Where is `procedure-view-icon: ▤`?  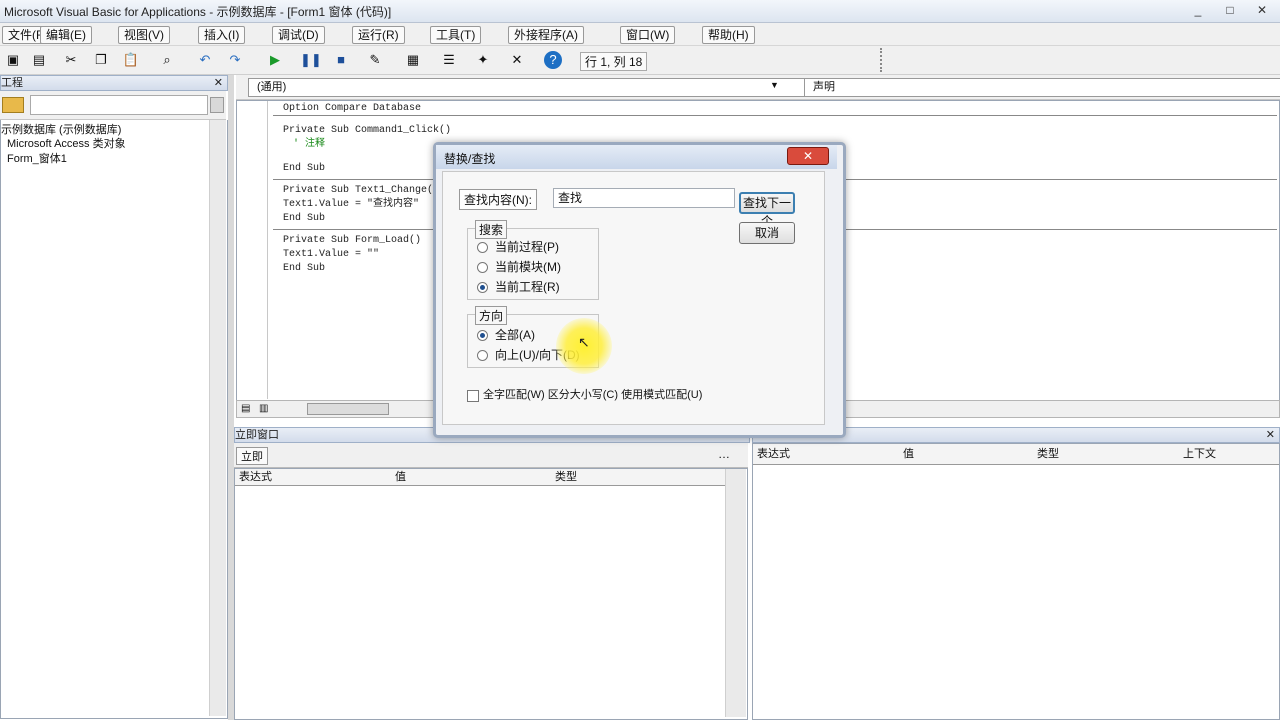 procedure-view-icon: ▤ is located at coordinates (245, 408).